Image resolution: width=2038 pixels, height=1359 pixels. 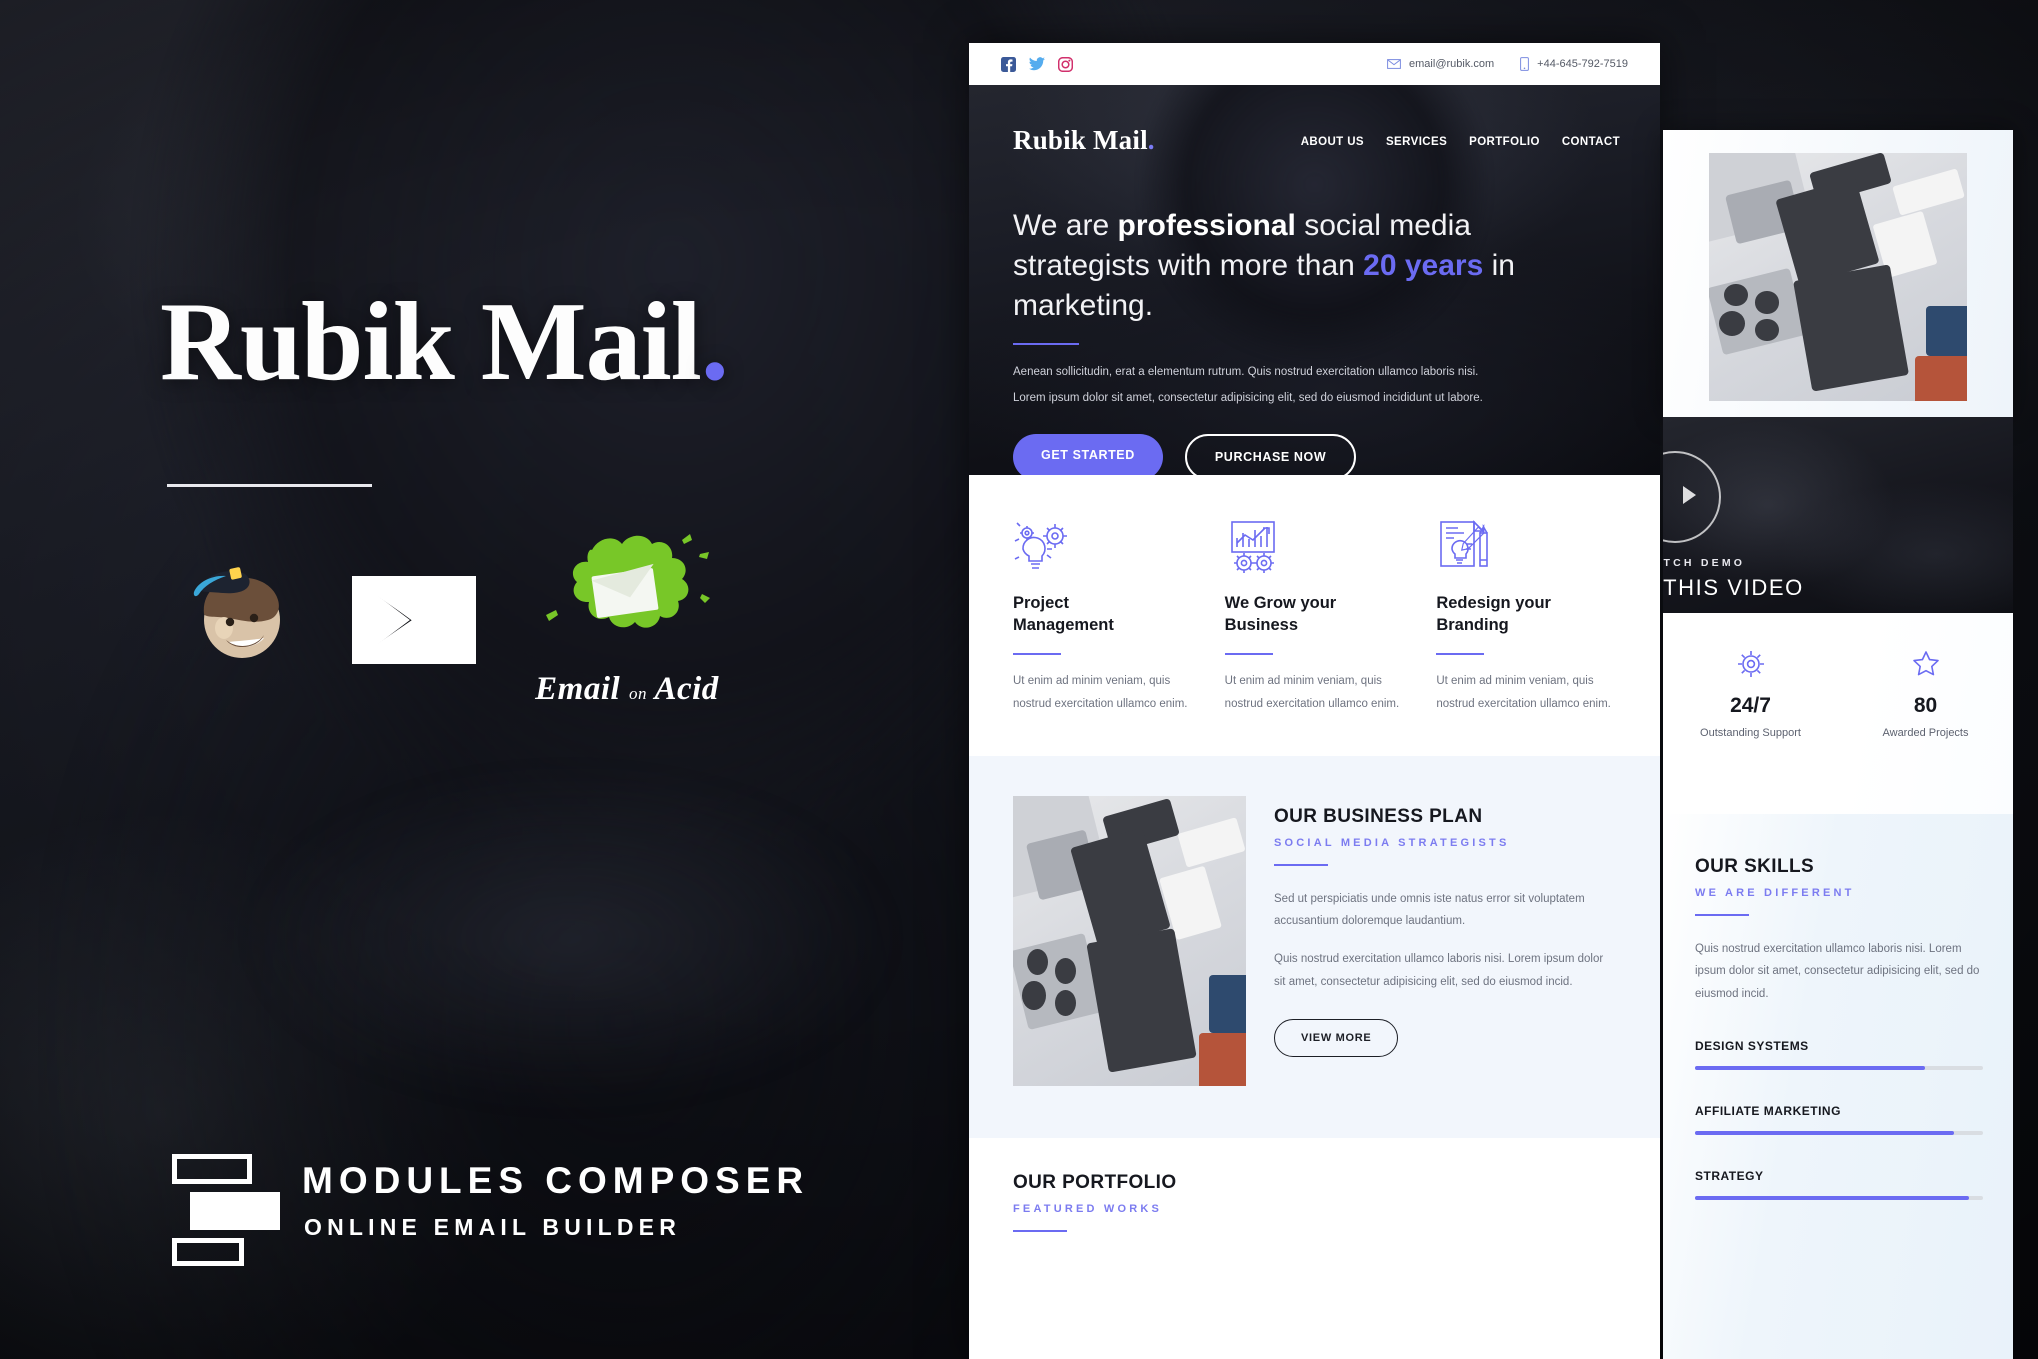 What do you see at coordinates (1046, 343) in the screenshot?
I see `hero-divider` at bounding box center [1046, 343].